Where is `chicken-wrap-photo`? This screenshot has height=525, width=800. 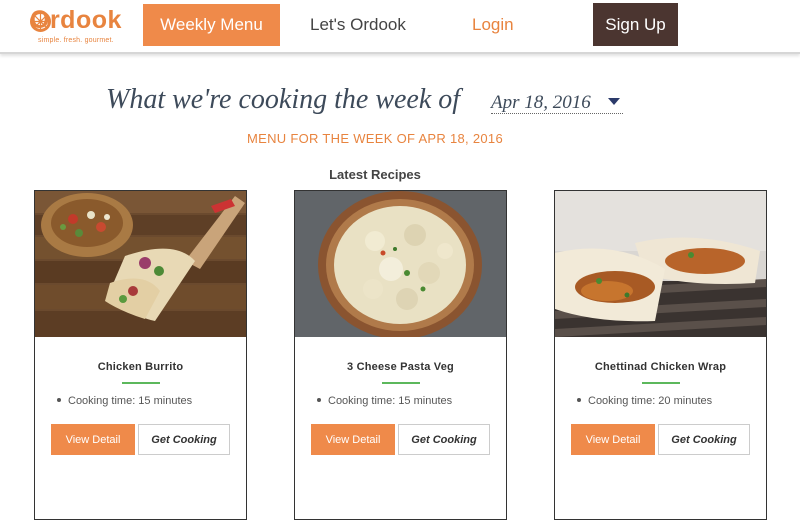 chicken-wrap-photo is located at coordinates (660, 264).